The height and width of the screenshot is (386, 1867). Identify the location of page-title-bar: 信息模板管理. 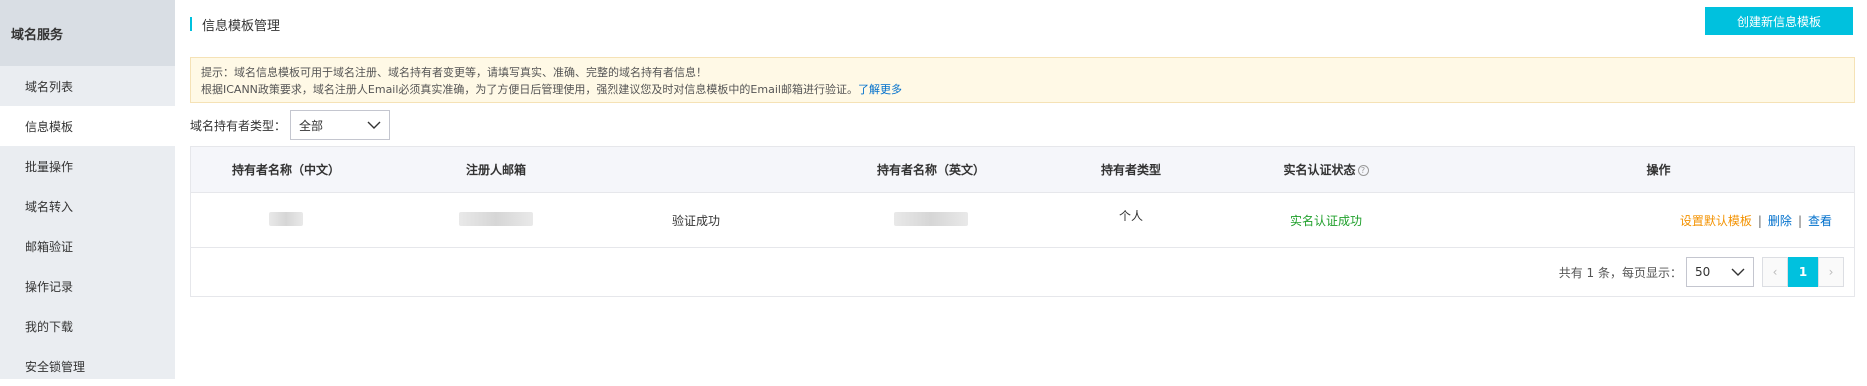
(235, 24).